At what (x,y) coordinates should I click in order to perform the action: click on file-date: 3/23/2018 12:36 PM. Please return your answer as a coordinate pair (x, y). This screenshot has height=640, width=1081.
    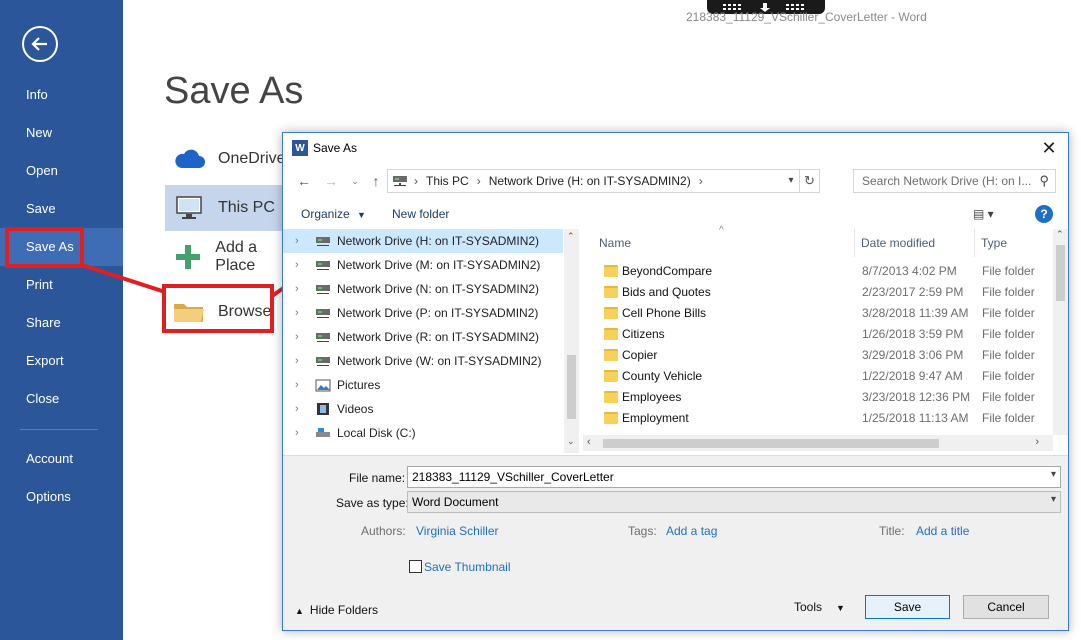
    Looking at the image, I should click on (916, 397).